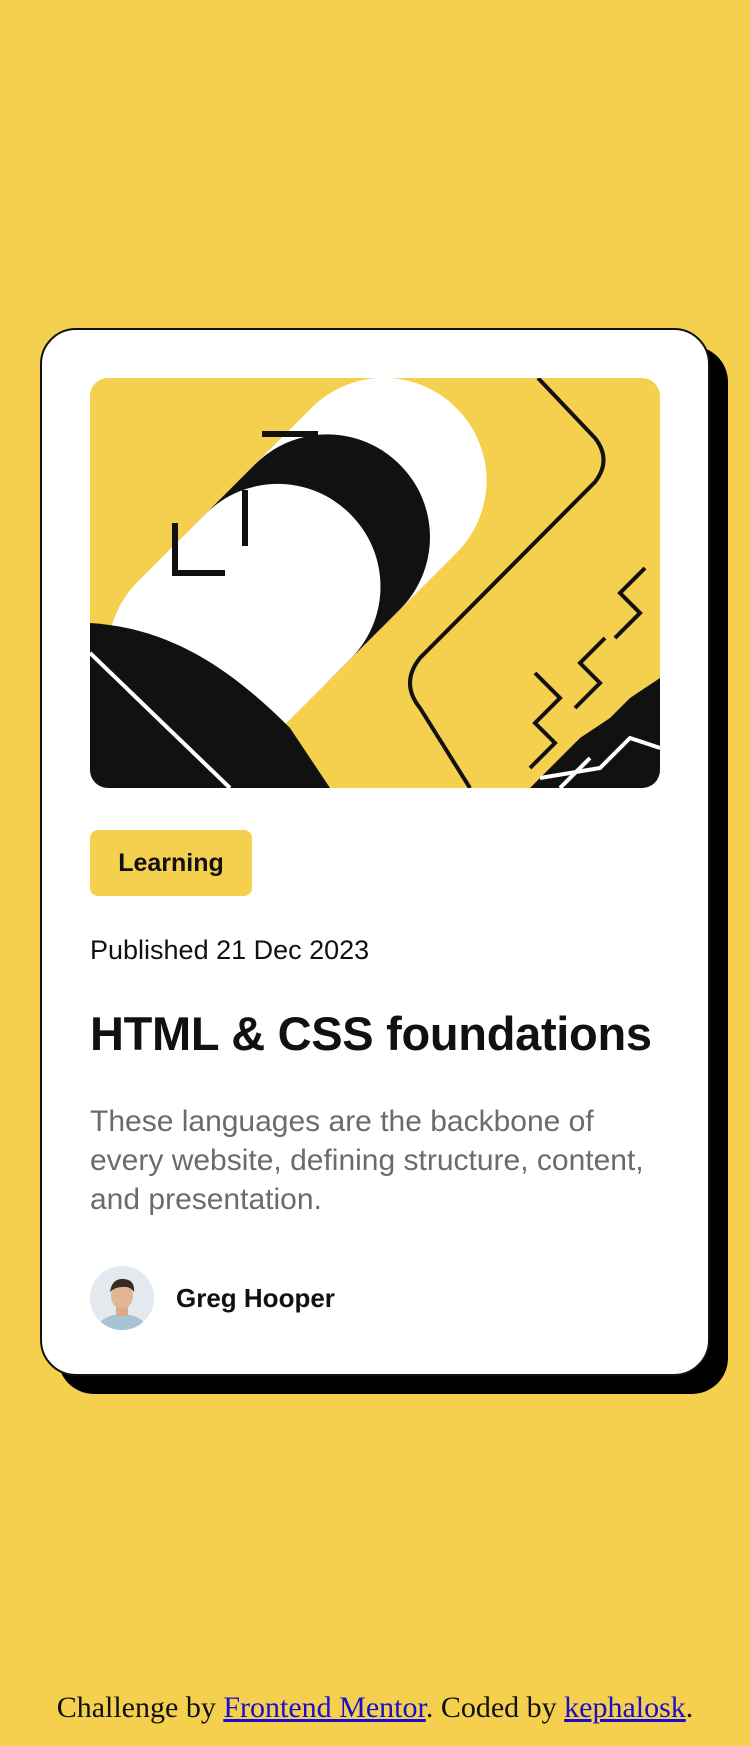 This screenshot has width=750, height=1746. I want to click on author: Greg Hooper, so click(212, 1298).